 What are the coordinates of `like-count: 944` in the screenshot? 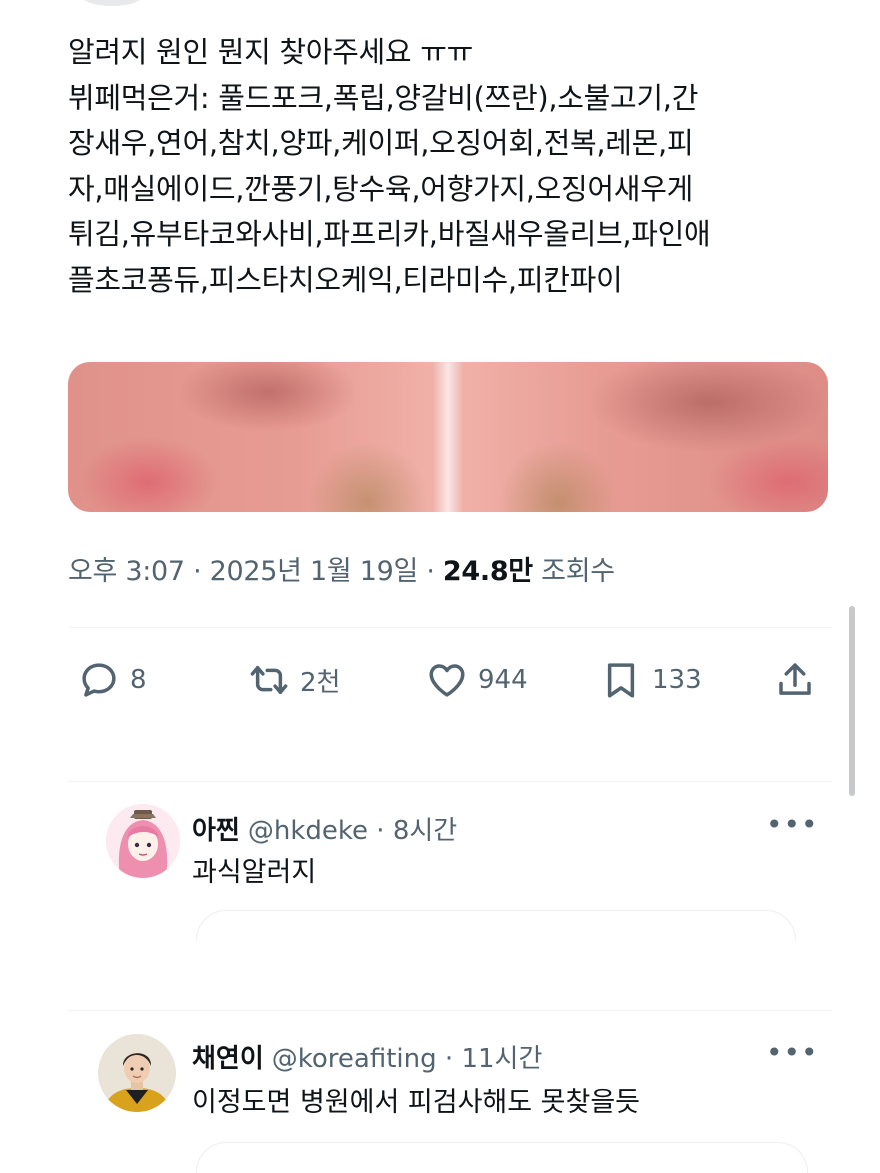 It's located at (503, 680).